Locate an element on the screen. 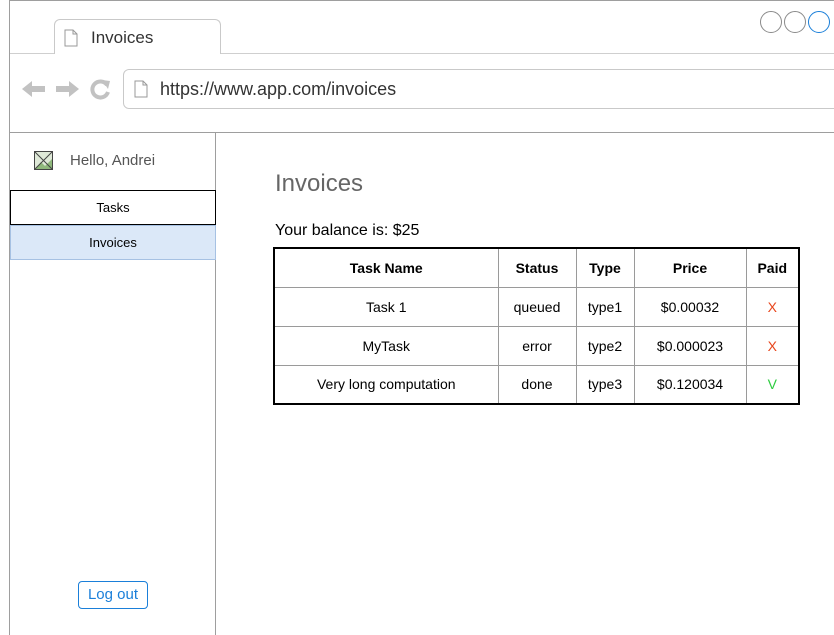  type-cell: type1 is located at coordinates (605, 306).